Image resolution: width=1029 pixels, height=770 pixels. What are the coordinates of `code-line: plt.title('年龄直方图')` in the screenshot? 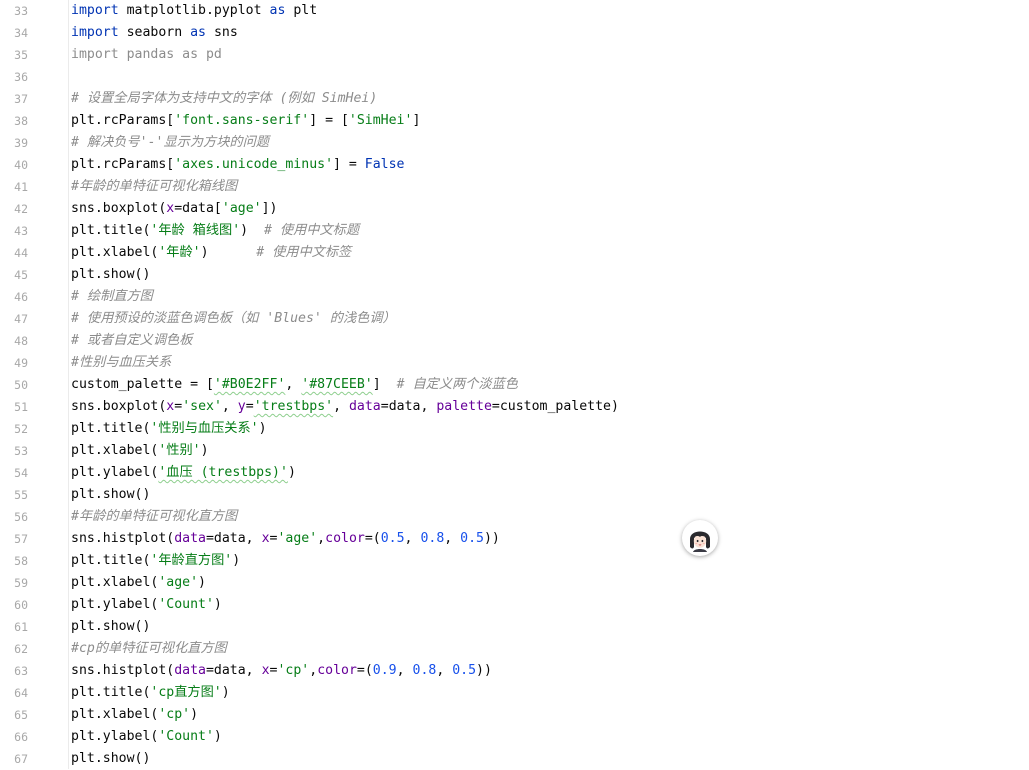 It's located at (155, 561).